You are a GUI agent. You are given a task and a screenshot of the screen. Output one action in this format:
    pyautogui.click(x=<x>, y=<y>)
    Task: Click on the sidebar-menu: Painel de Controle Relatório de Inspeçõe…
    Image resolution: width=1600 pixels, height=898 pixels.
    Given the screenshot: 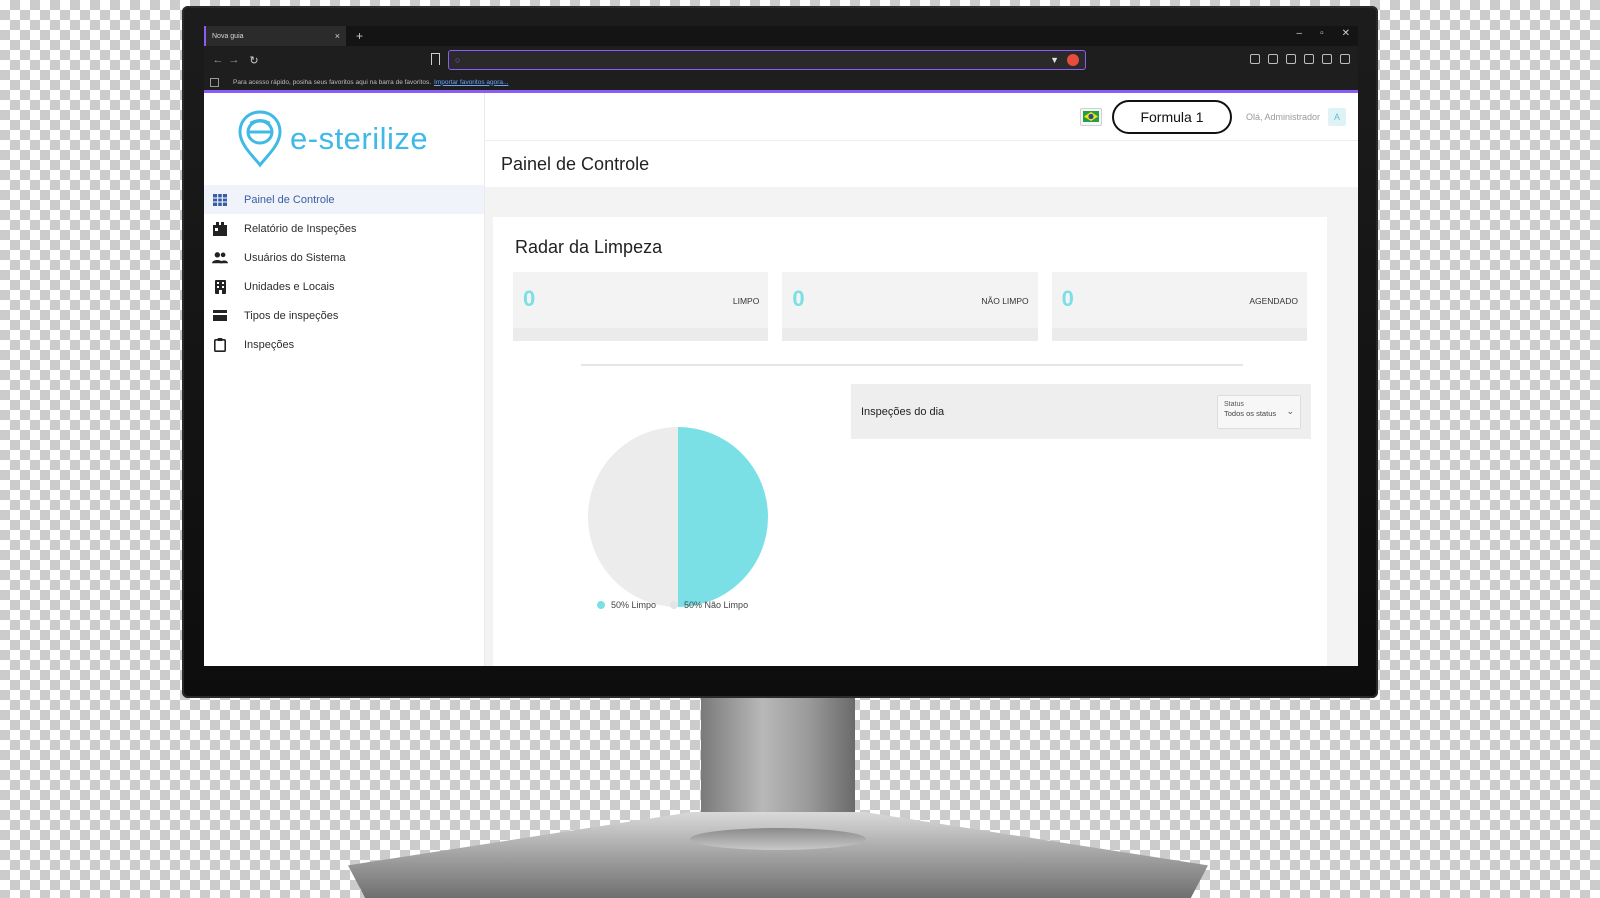 What is the action you would take?
    pyautogui.click(x=344, y=272)
    